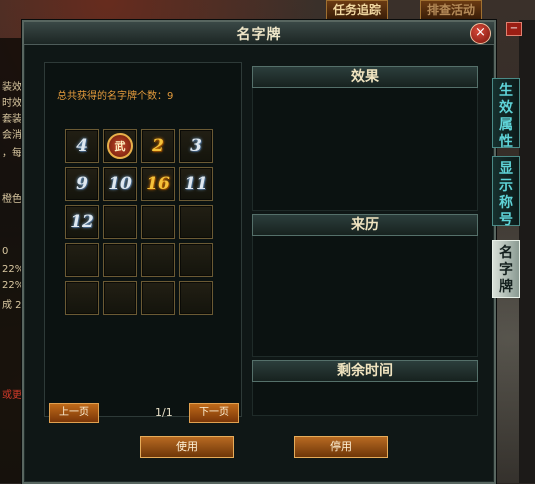 This screenshot has height=484, width=535. Describe the element at coordinates (214, 413) in the screenshot. I see `next-page-button: 下一页` at that location.